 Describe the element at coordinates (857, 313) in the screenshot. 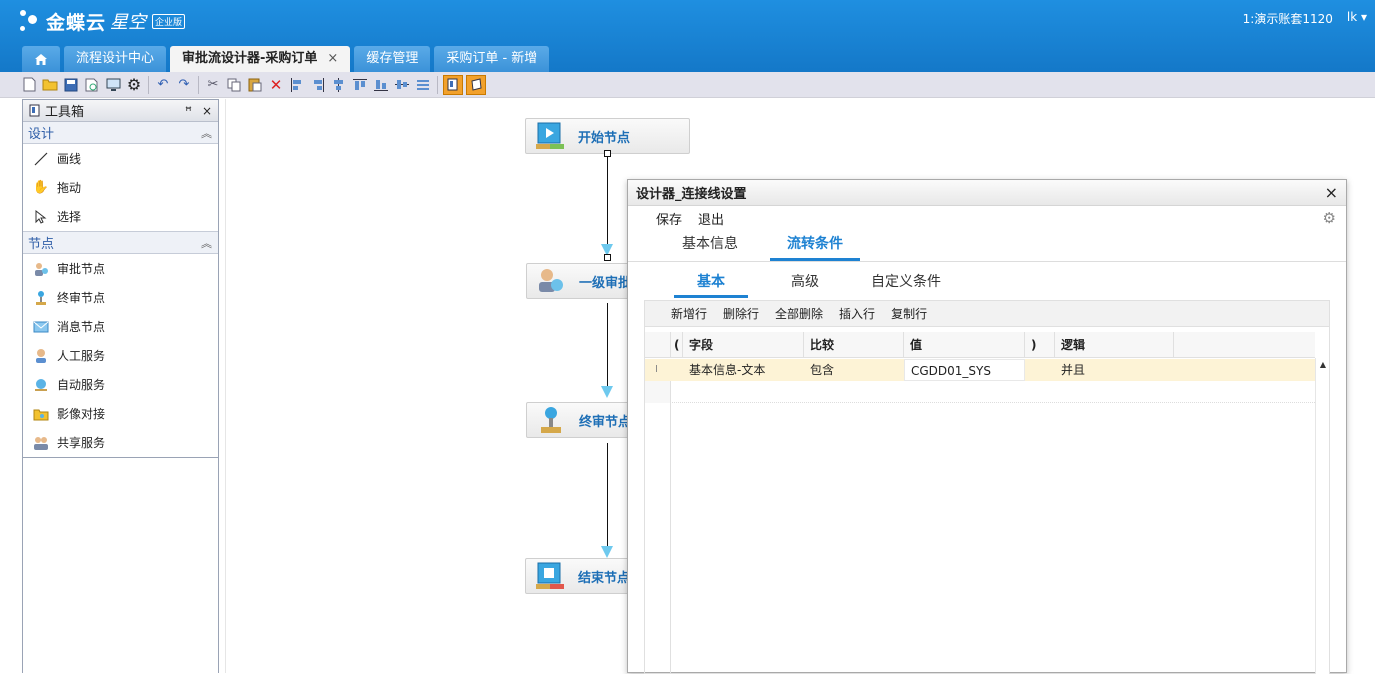

I see `insert-row-button: 插入行` at that location.